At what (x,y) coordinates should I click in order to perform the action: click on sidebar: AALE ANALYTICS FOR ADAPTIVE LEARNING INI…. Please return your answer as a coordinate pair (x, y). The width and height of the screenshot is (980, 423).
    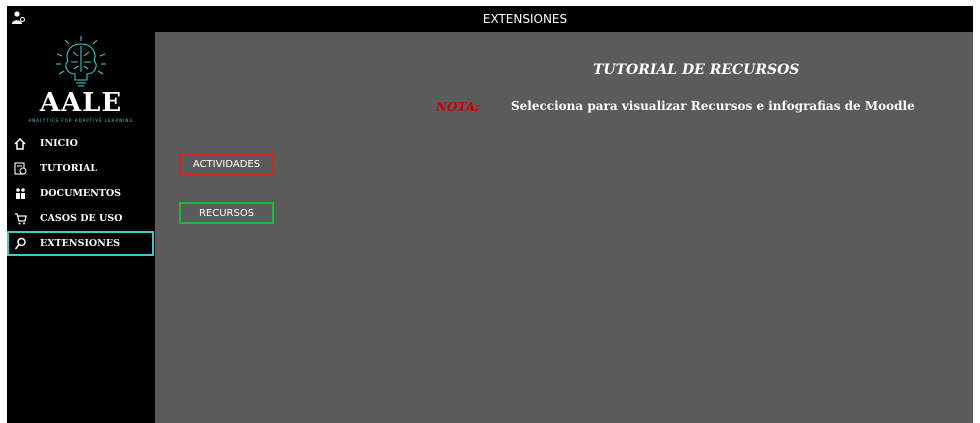
    Looking at the image, I should click on (81, 227).